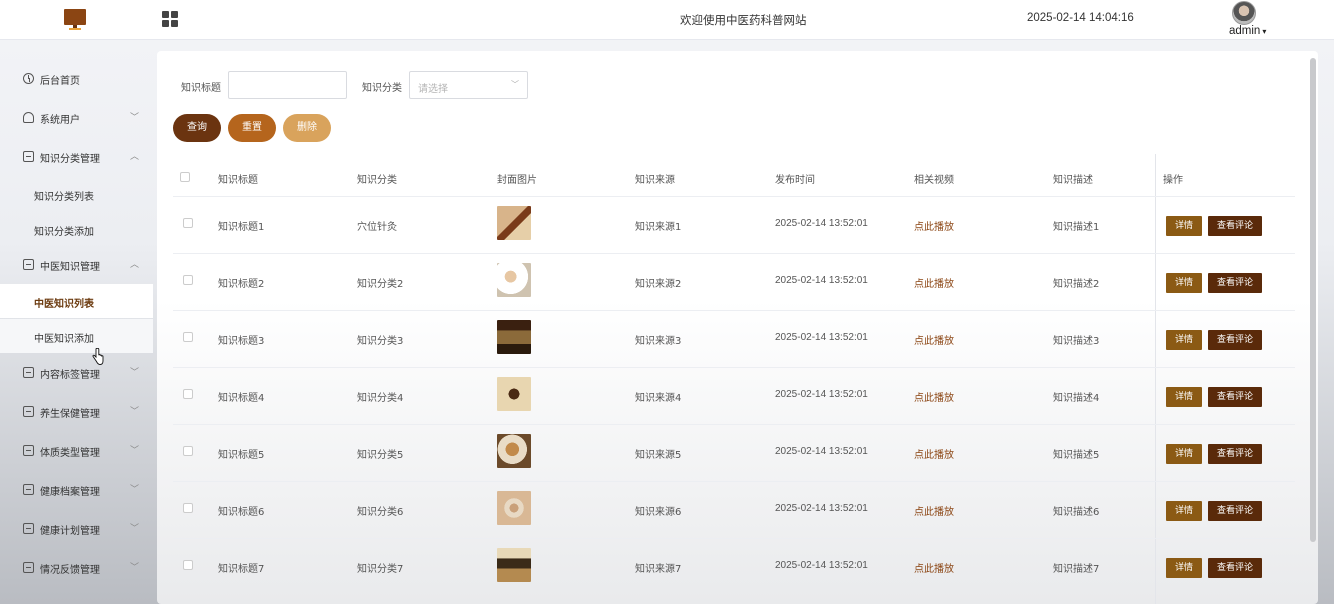 The height and width of the screenshot is (604, 1334). What do you see at coordinates (658, 341) in the screenshot?
I see `cell-source: 知识来源3` at bounding box center [658, 341].